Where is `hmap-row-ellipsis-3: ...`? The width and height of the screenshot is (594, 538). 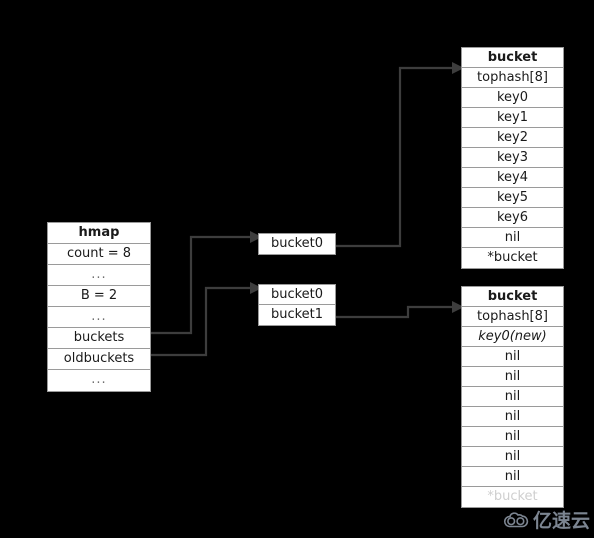 hmap-row-ellipsis-3: ... is located at coordinates (99, 380).